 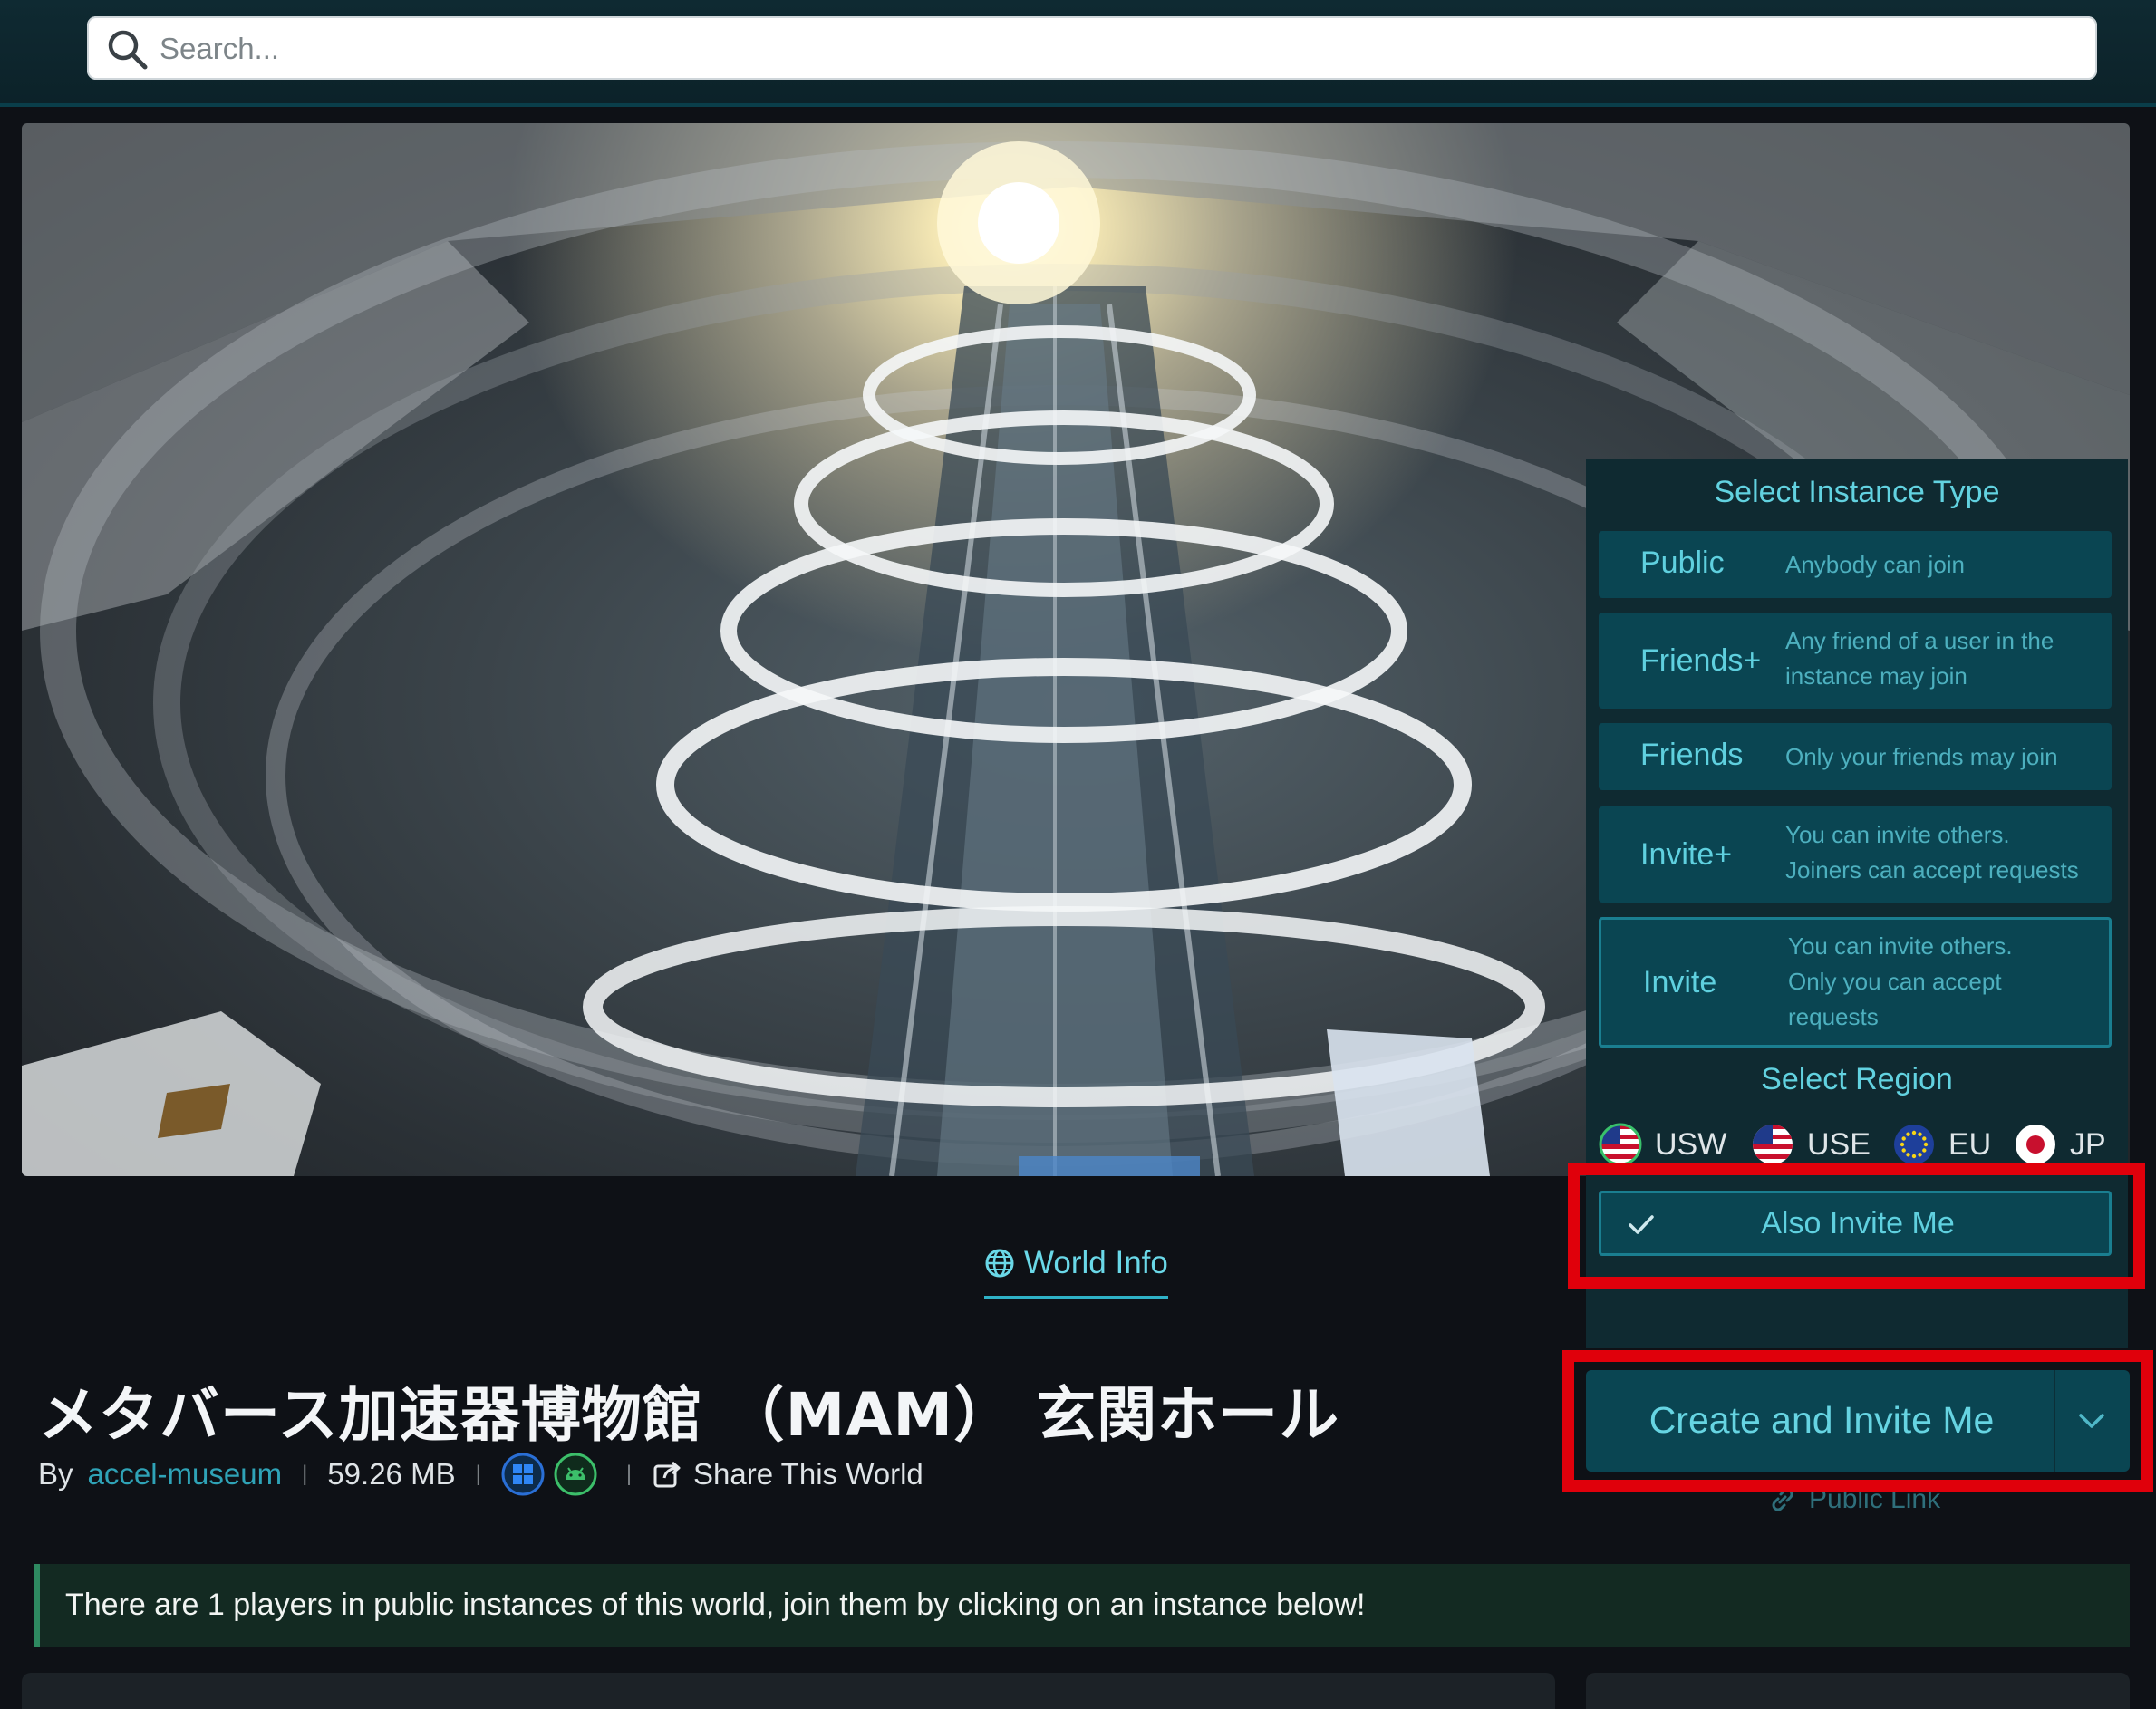 I want to click on region-usw: USW, so click(x=1662, y=1144).